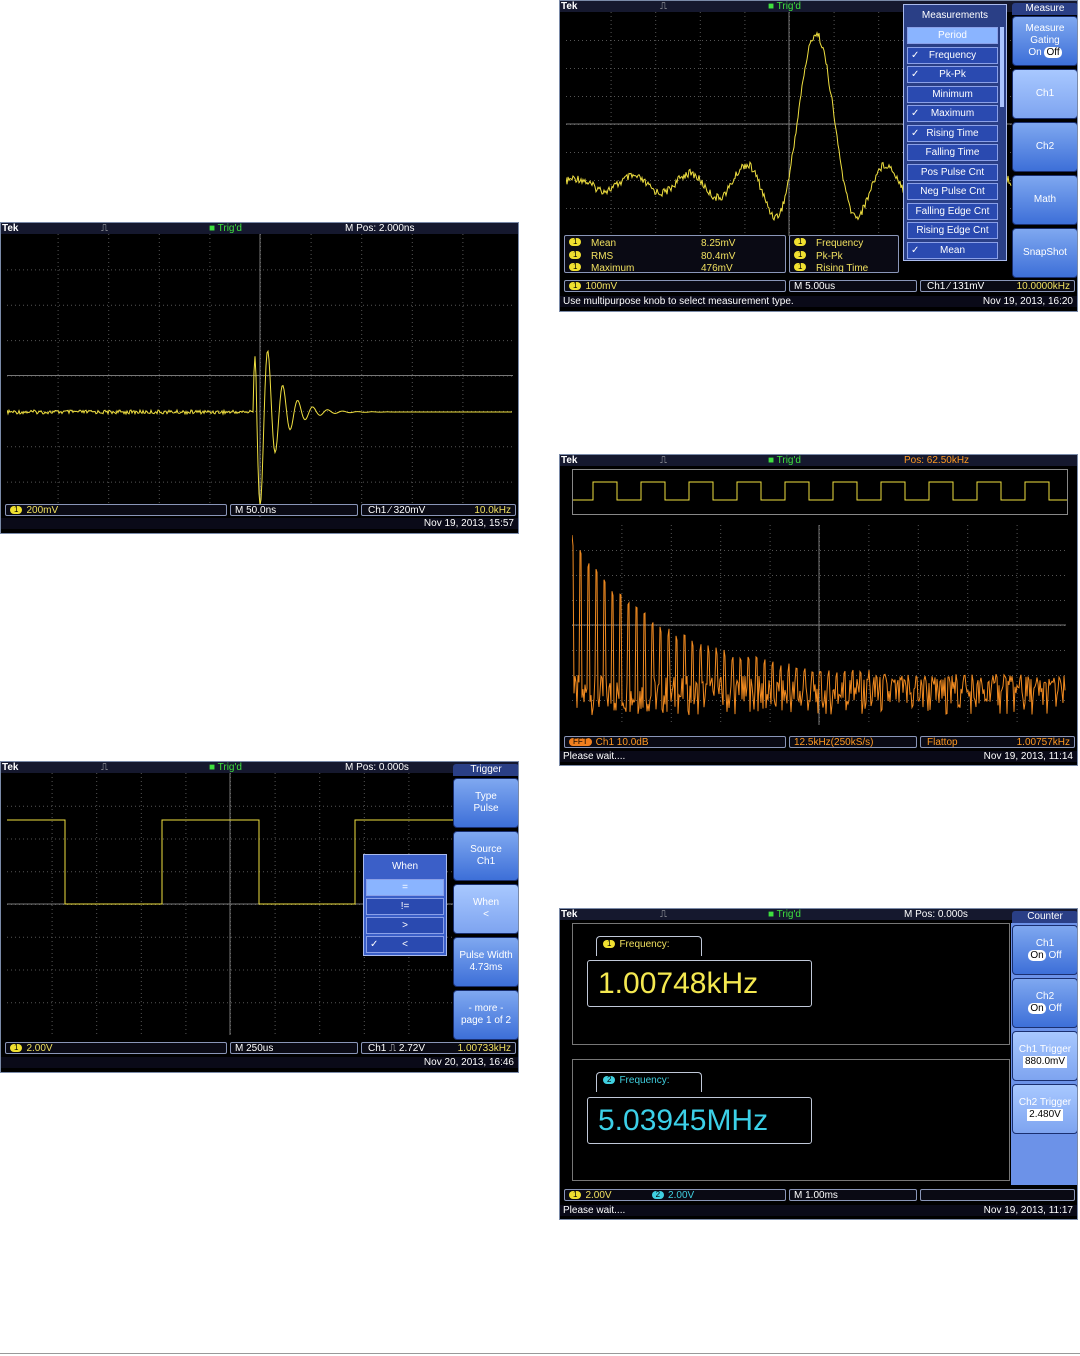 Image resolution: width=1080 pixels, height=1356 pixels. I want to click on trigger-menu-button-4: - more - page 1 of 2, so click(485, 1015).